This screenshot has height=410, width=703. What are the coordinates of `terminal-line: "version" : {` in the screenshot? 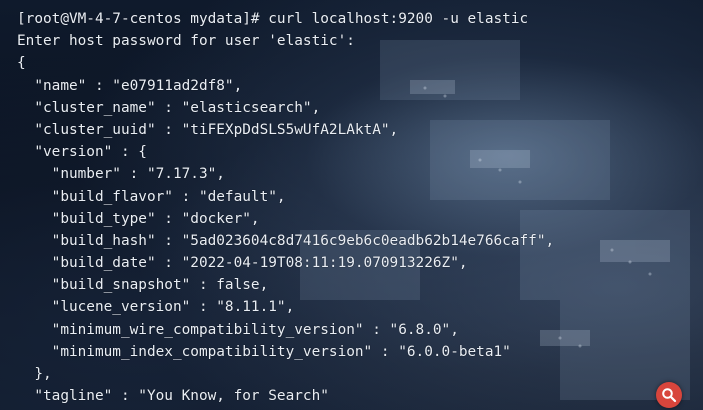 It's located at (82, 152).